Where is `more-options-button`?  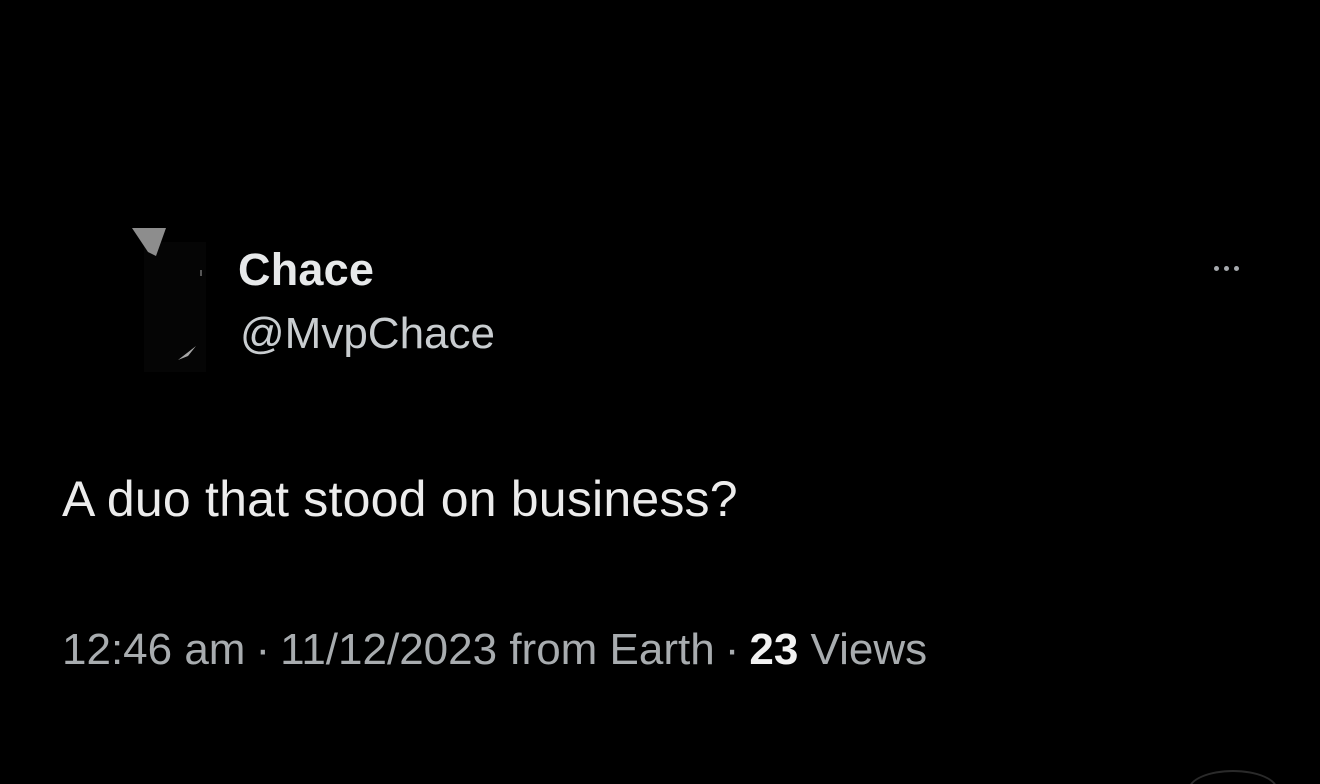
more-options-button is located at coordinates (1226, 268).